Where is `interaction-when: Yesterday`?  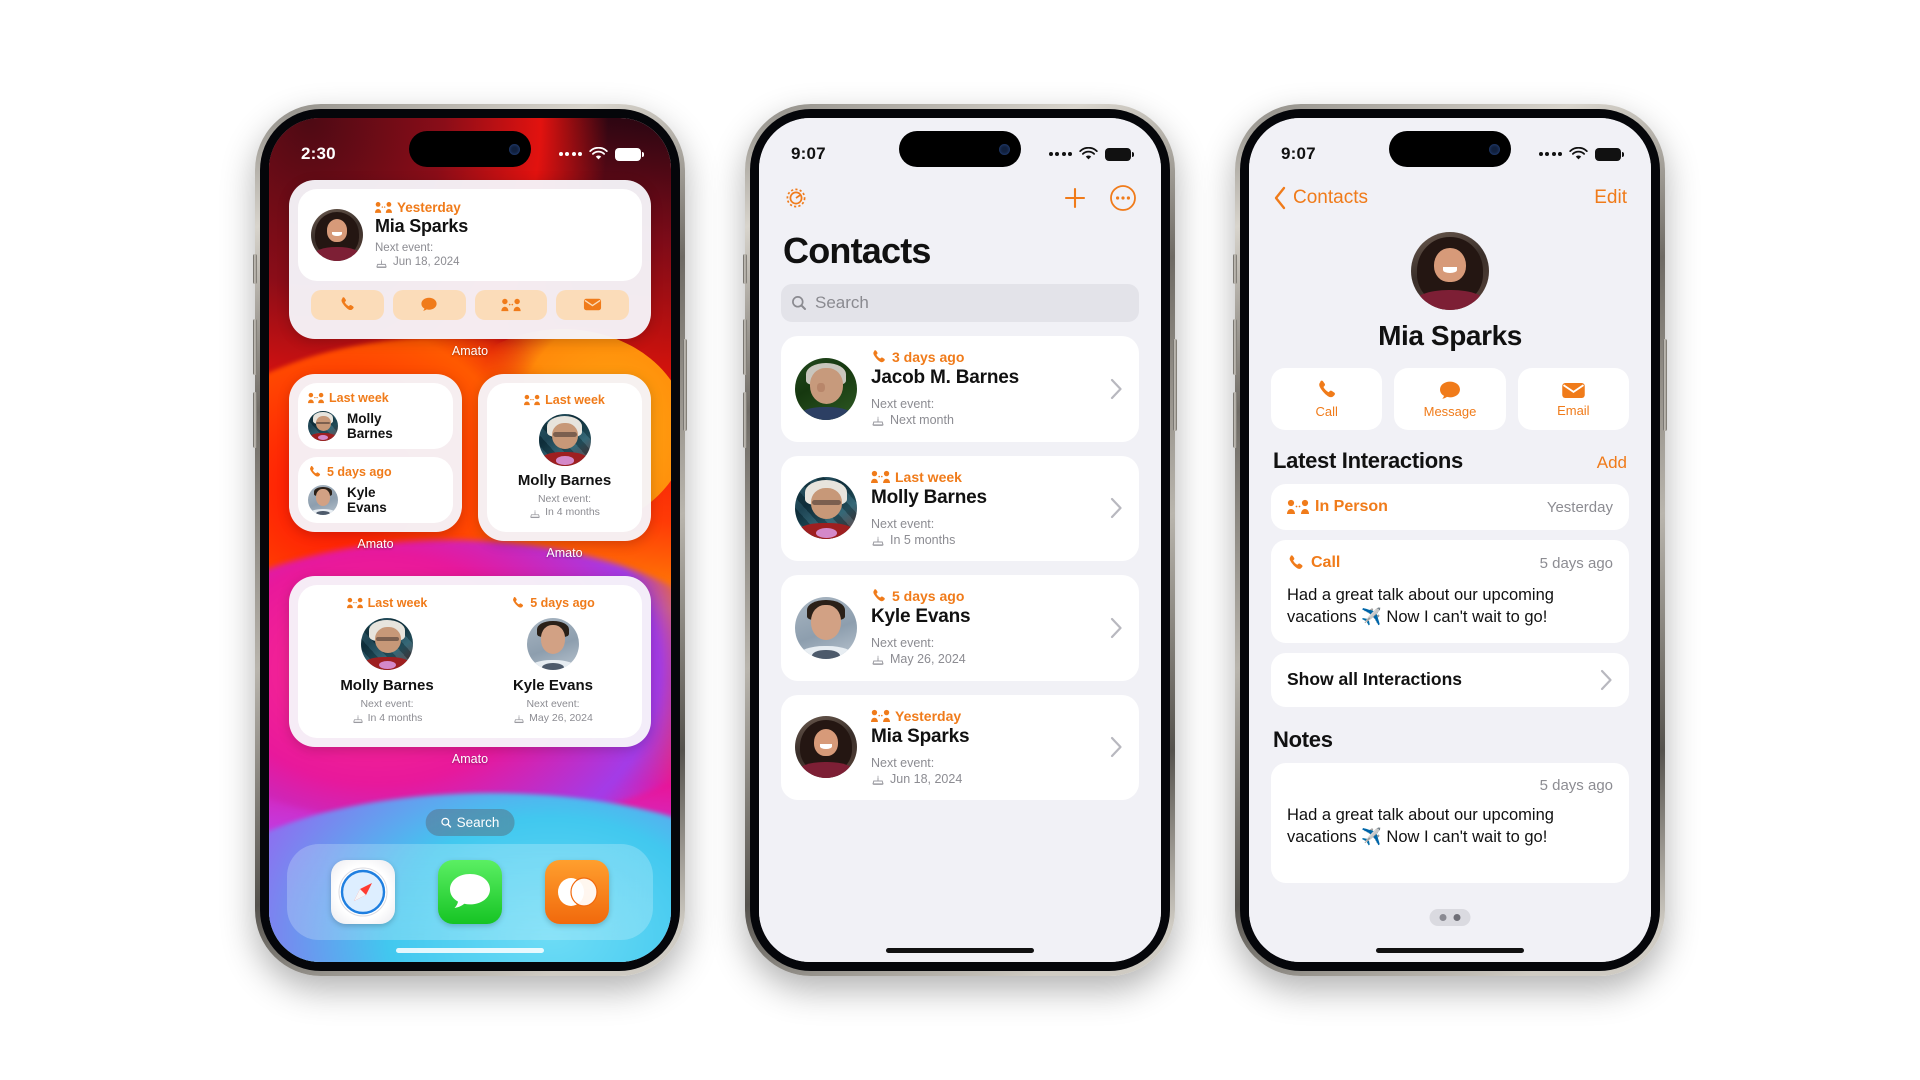 interaction-when: Yesterday is located at coordinates (1579, 507).